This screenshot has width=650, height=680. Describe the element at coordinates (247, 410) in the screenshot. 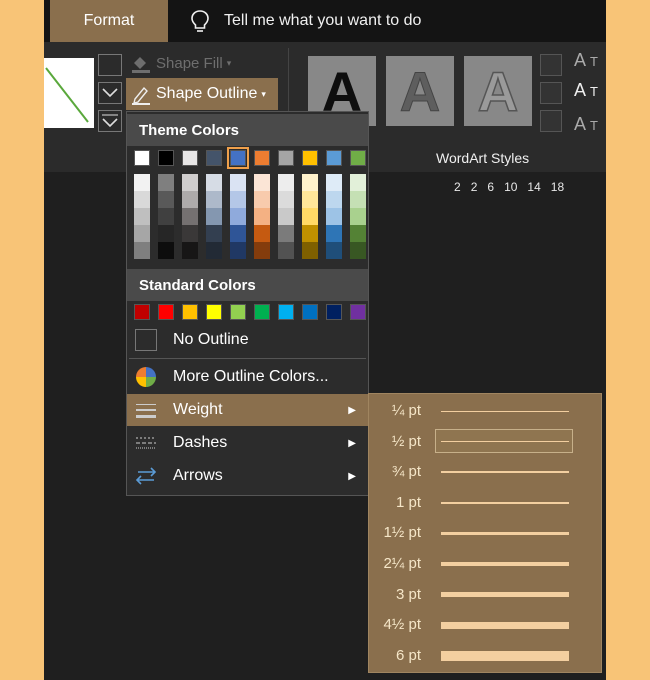

I see `weight-item: Weight ▶` at that location.